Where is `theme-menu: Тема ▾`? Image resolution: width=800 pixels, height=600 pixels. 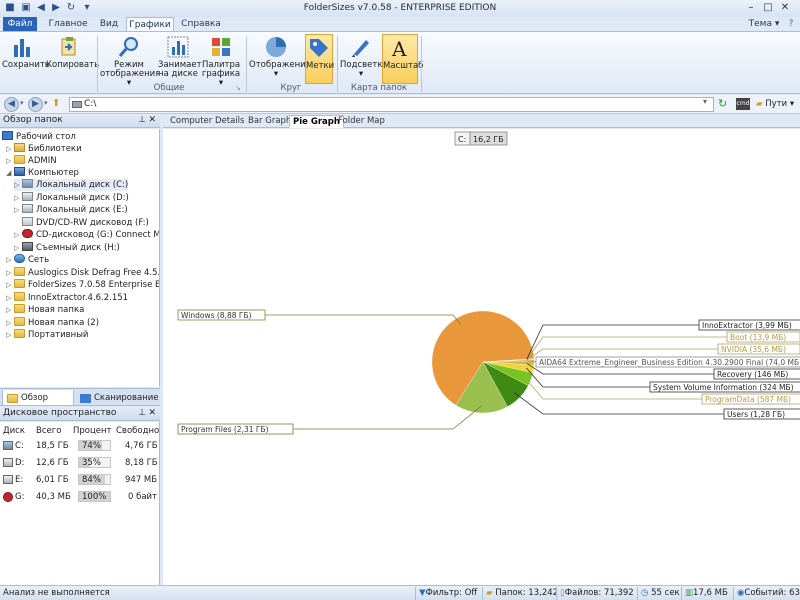
theme-menu: Тема ▾ is located at coordinates (764, 24).